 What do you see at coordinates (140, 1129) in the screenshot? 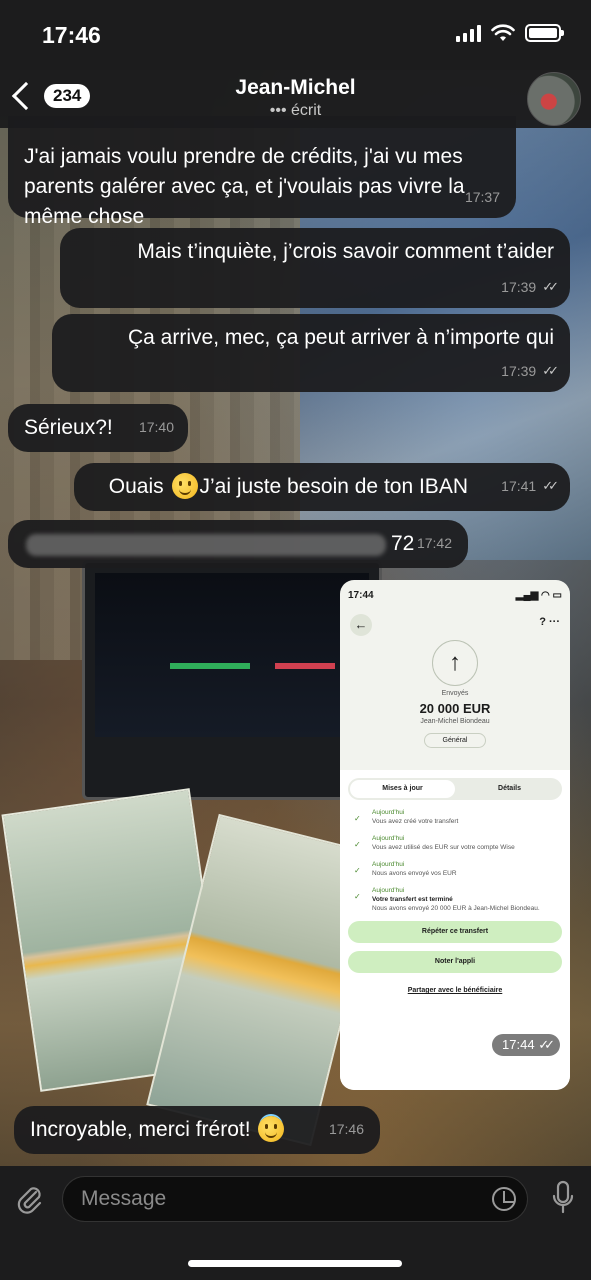
I see `message-text: Incroyable, merci frérot!` at bounding box center [140, 1129].